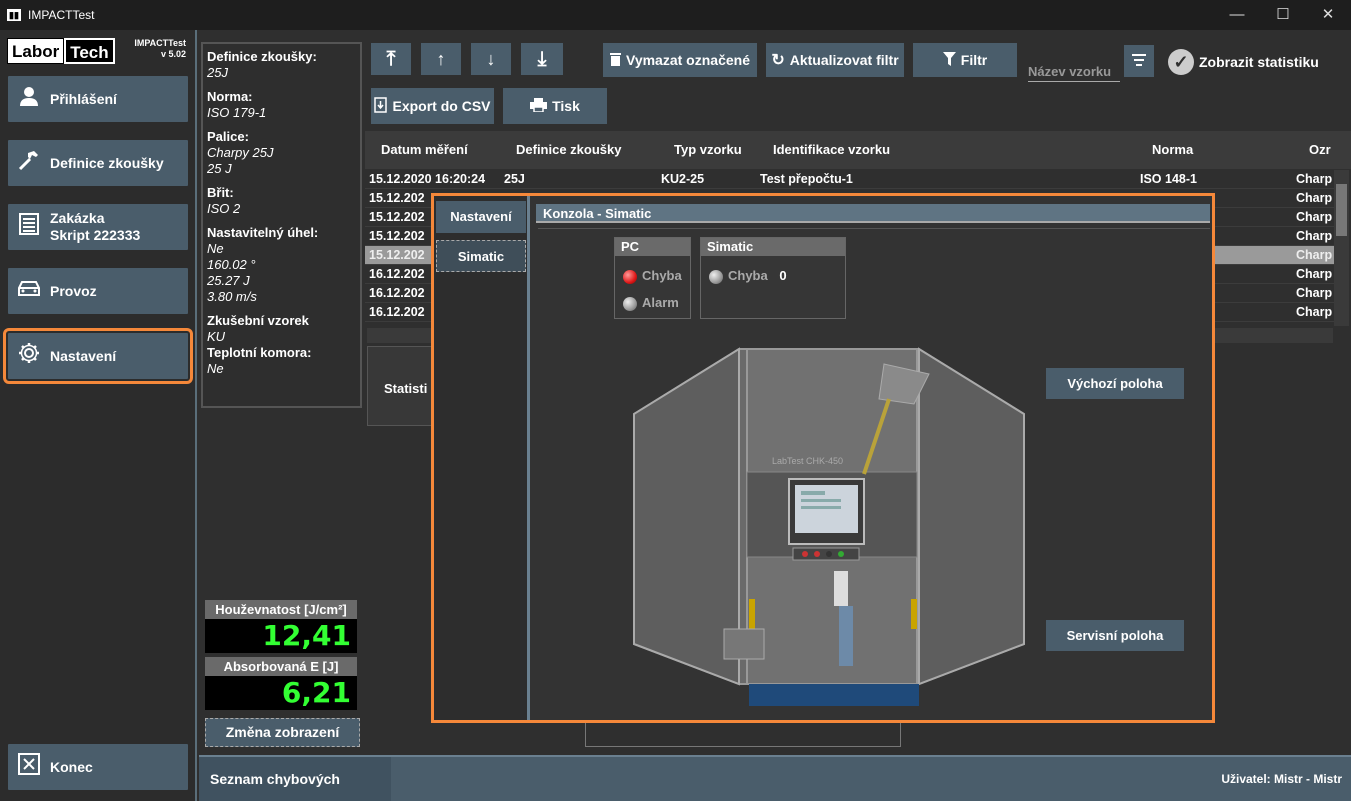  I want to click on sidebar-item-label: Přihlášení, so click(83, 99).